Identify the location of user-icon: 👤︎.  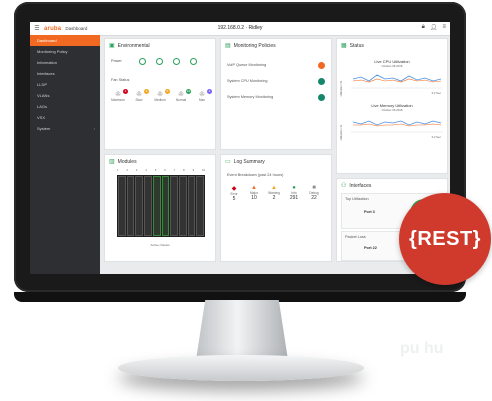
(434, 27).